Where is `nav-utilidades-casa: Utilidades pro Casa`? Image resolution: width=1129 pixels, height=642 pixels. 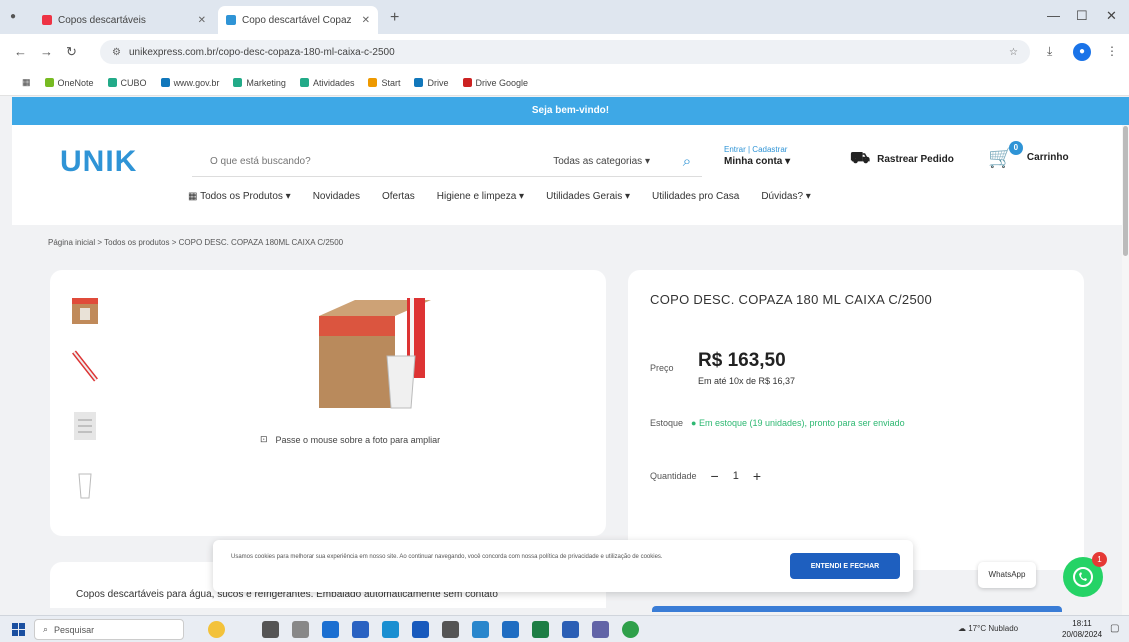 nav-utilidades-casa: Utilidades pro Casa is located at coordinates (695, 196).